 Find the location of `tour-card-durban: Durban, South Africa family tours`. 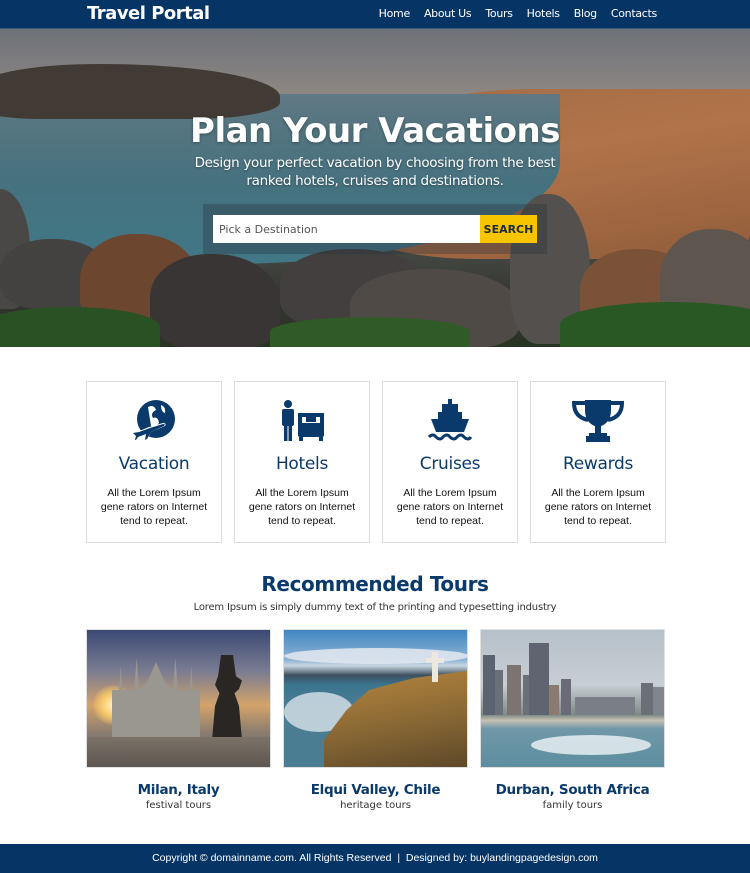

tour-card-durban: Durban, South Africa family tours is located at coordinates (572, 720).